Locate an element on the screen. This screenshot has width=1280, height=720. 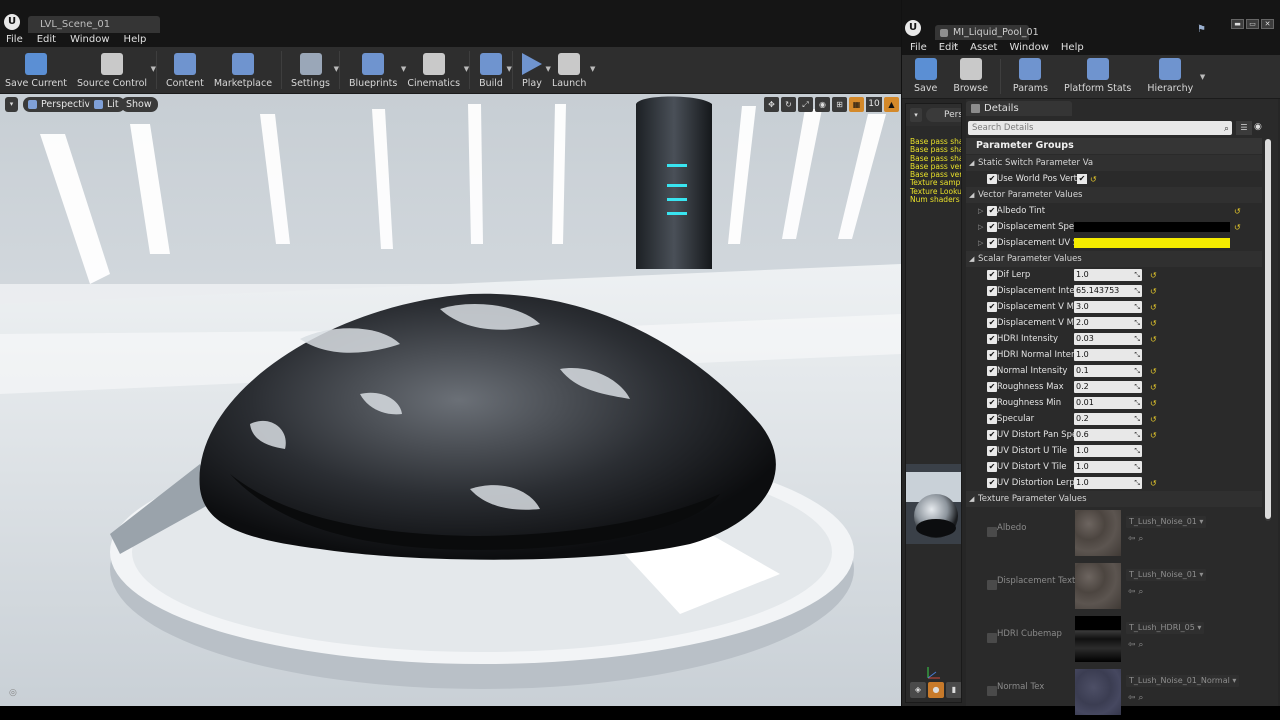
view-options-icon: ☰ is located at coordinates (1244, 128).